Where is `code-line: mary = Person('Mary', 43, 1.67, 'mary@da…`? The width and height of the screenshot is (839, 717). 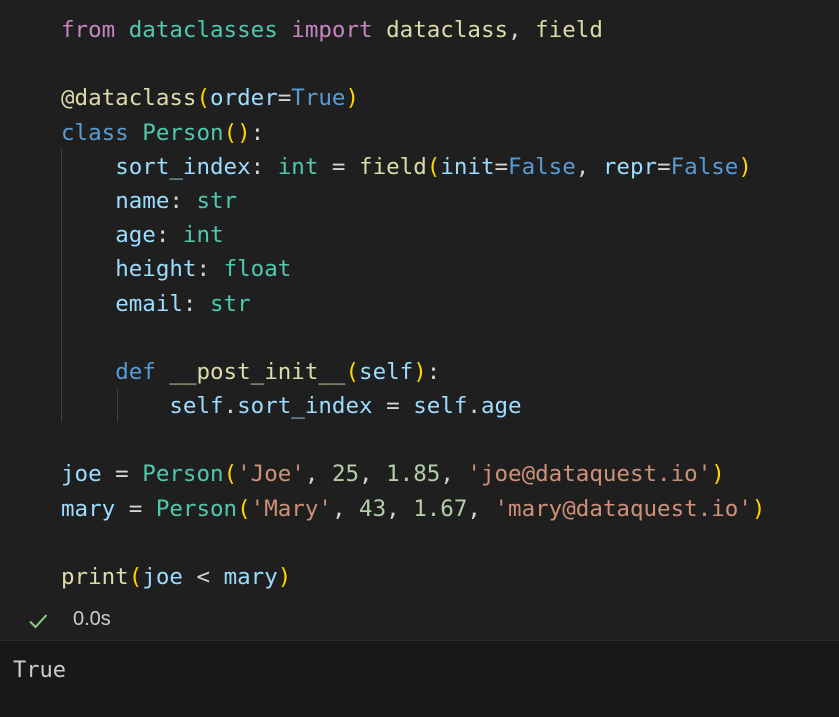 code-line: mary = Person('Mary', 43, 1.67, 'mary@da… is located at coordinates (413, 509).